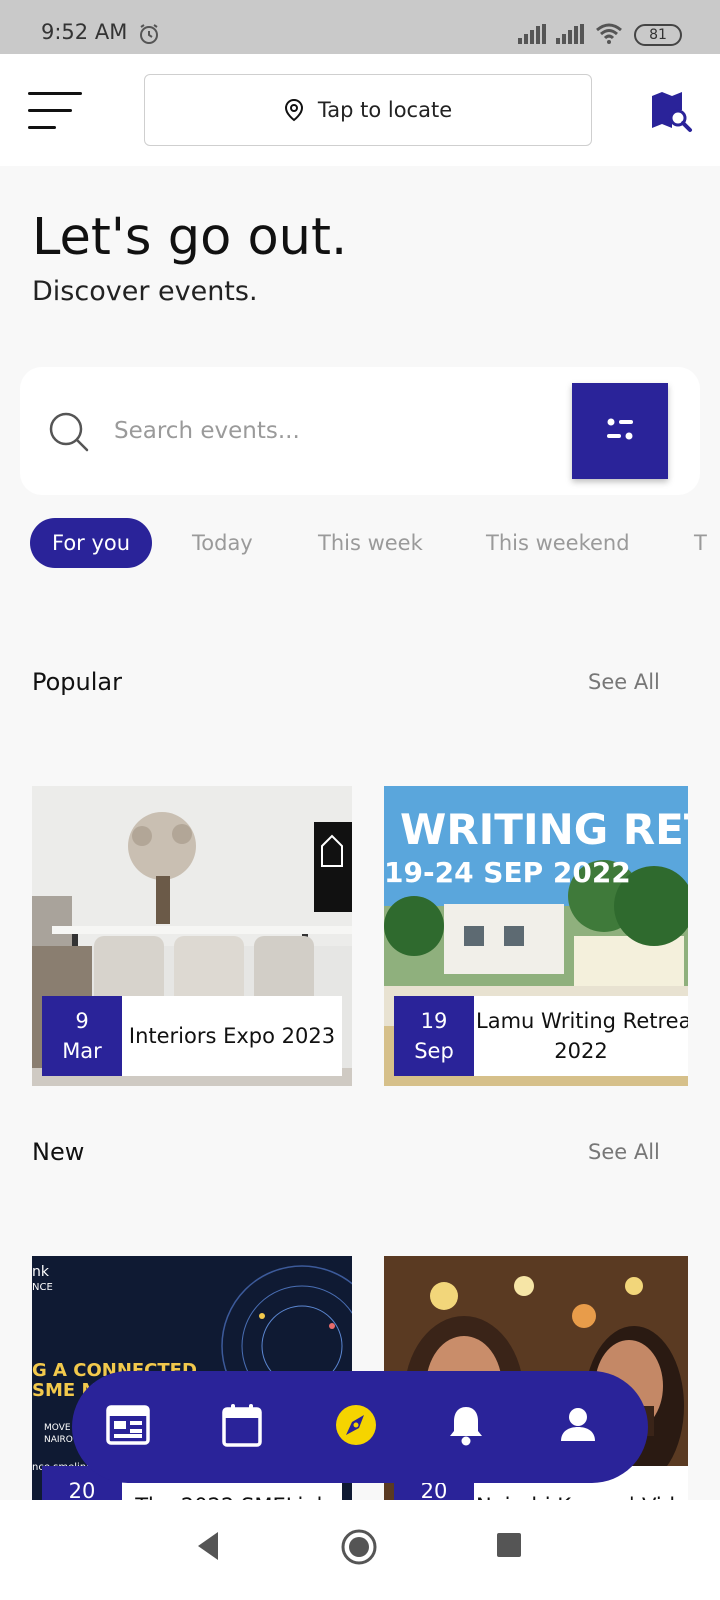 This screenshot has height=1600, width=720. What do you see at coordinates (434, 1051) in the screenshot?
I see `event-month: Sep` at bounding box center [434, 1051].